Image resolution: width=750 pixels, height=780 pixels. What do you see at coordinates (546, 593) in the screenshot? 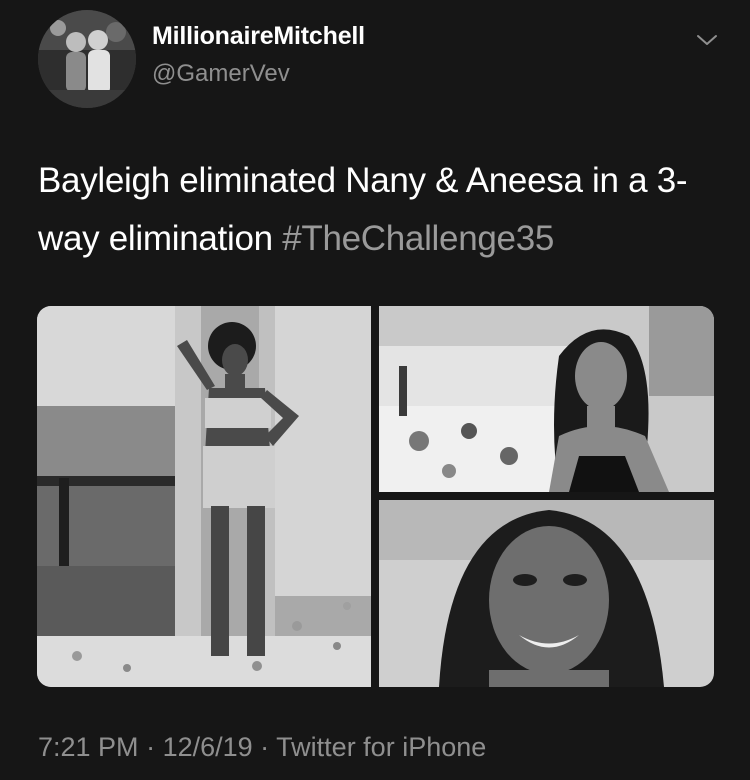
I see `photo-selfie` at bounding box center [546, 593].